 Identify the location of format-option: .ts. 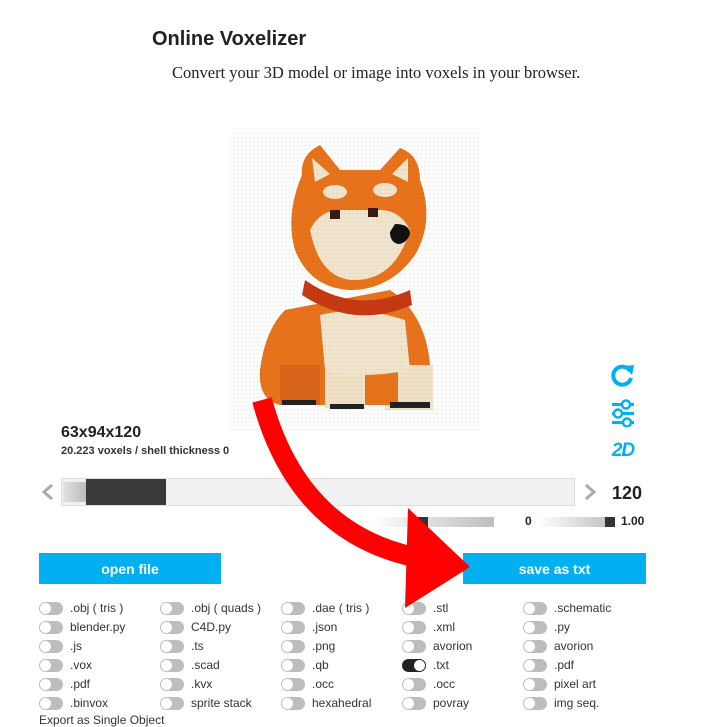
(182, 646).